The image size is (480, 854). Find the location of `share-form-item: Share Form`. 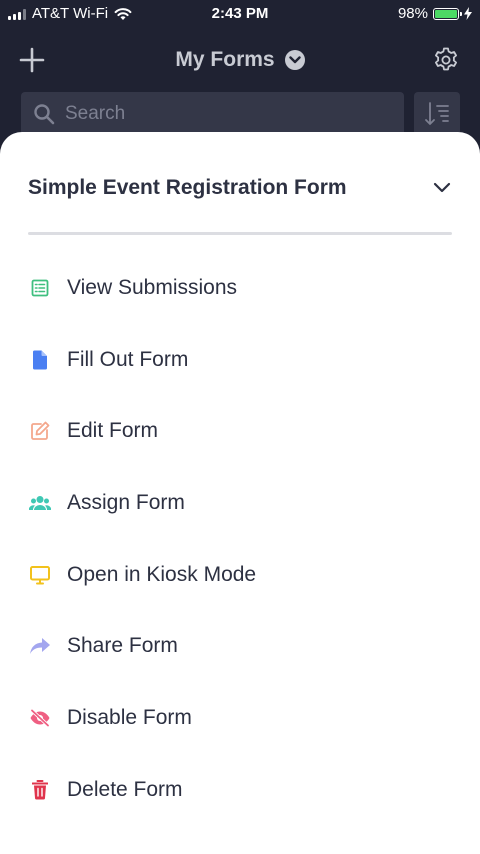

share-form-item: Share Form is located at coordinates (240, 646).